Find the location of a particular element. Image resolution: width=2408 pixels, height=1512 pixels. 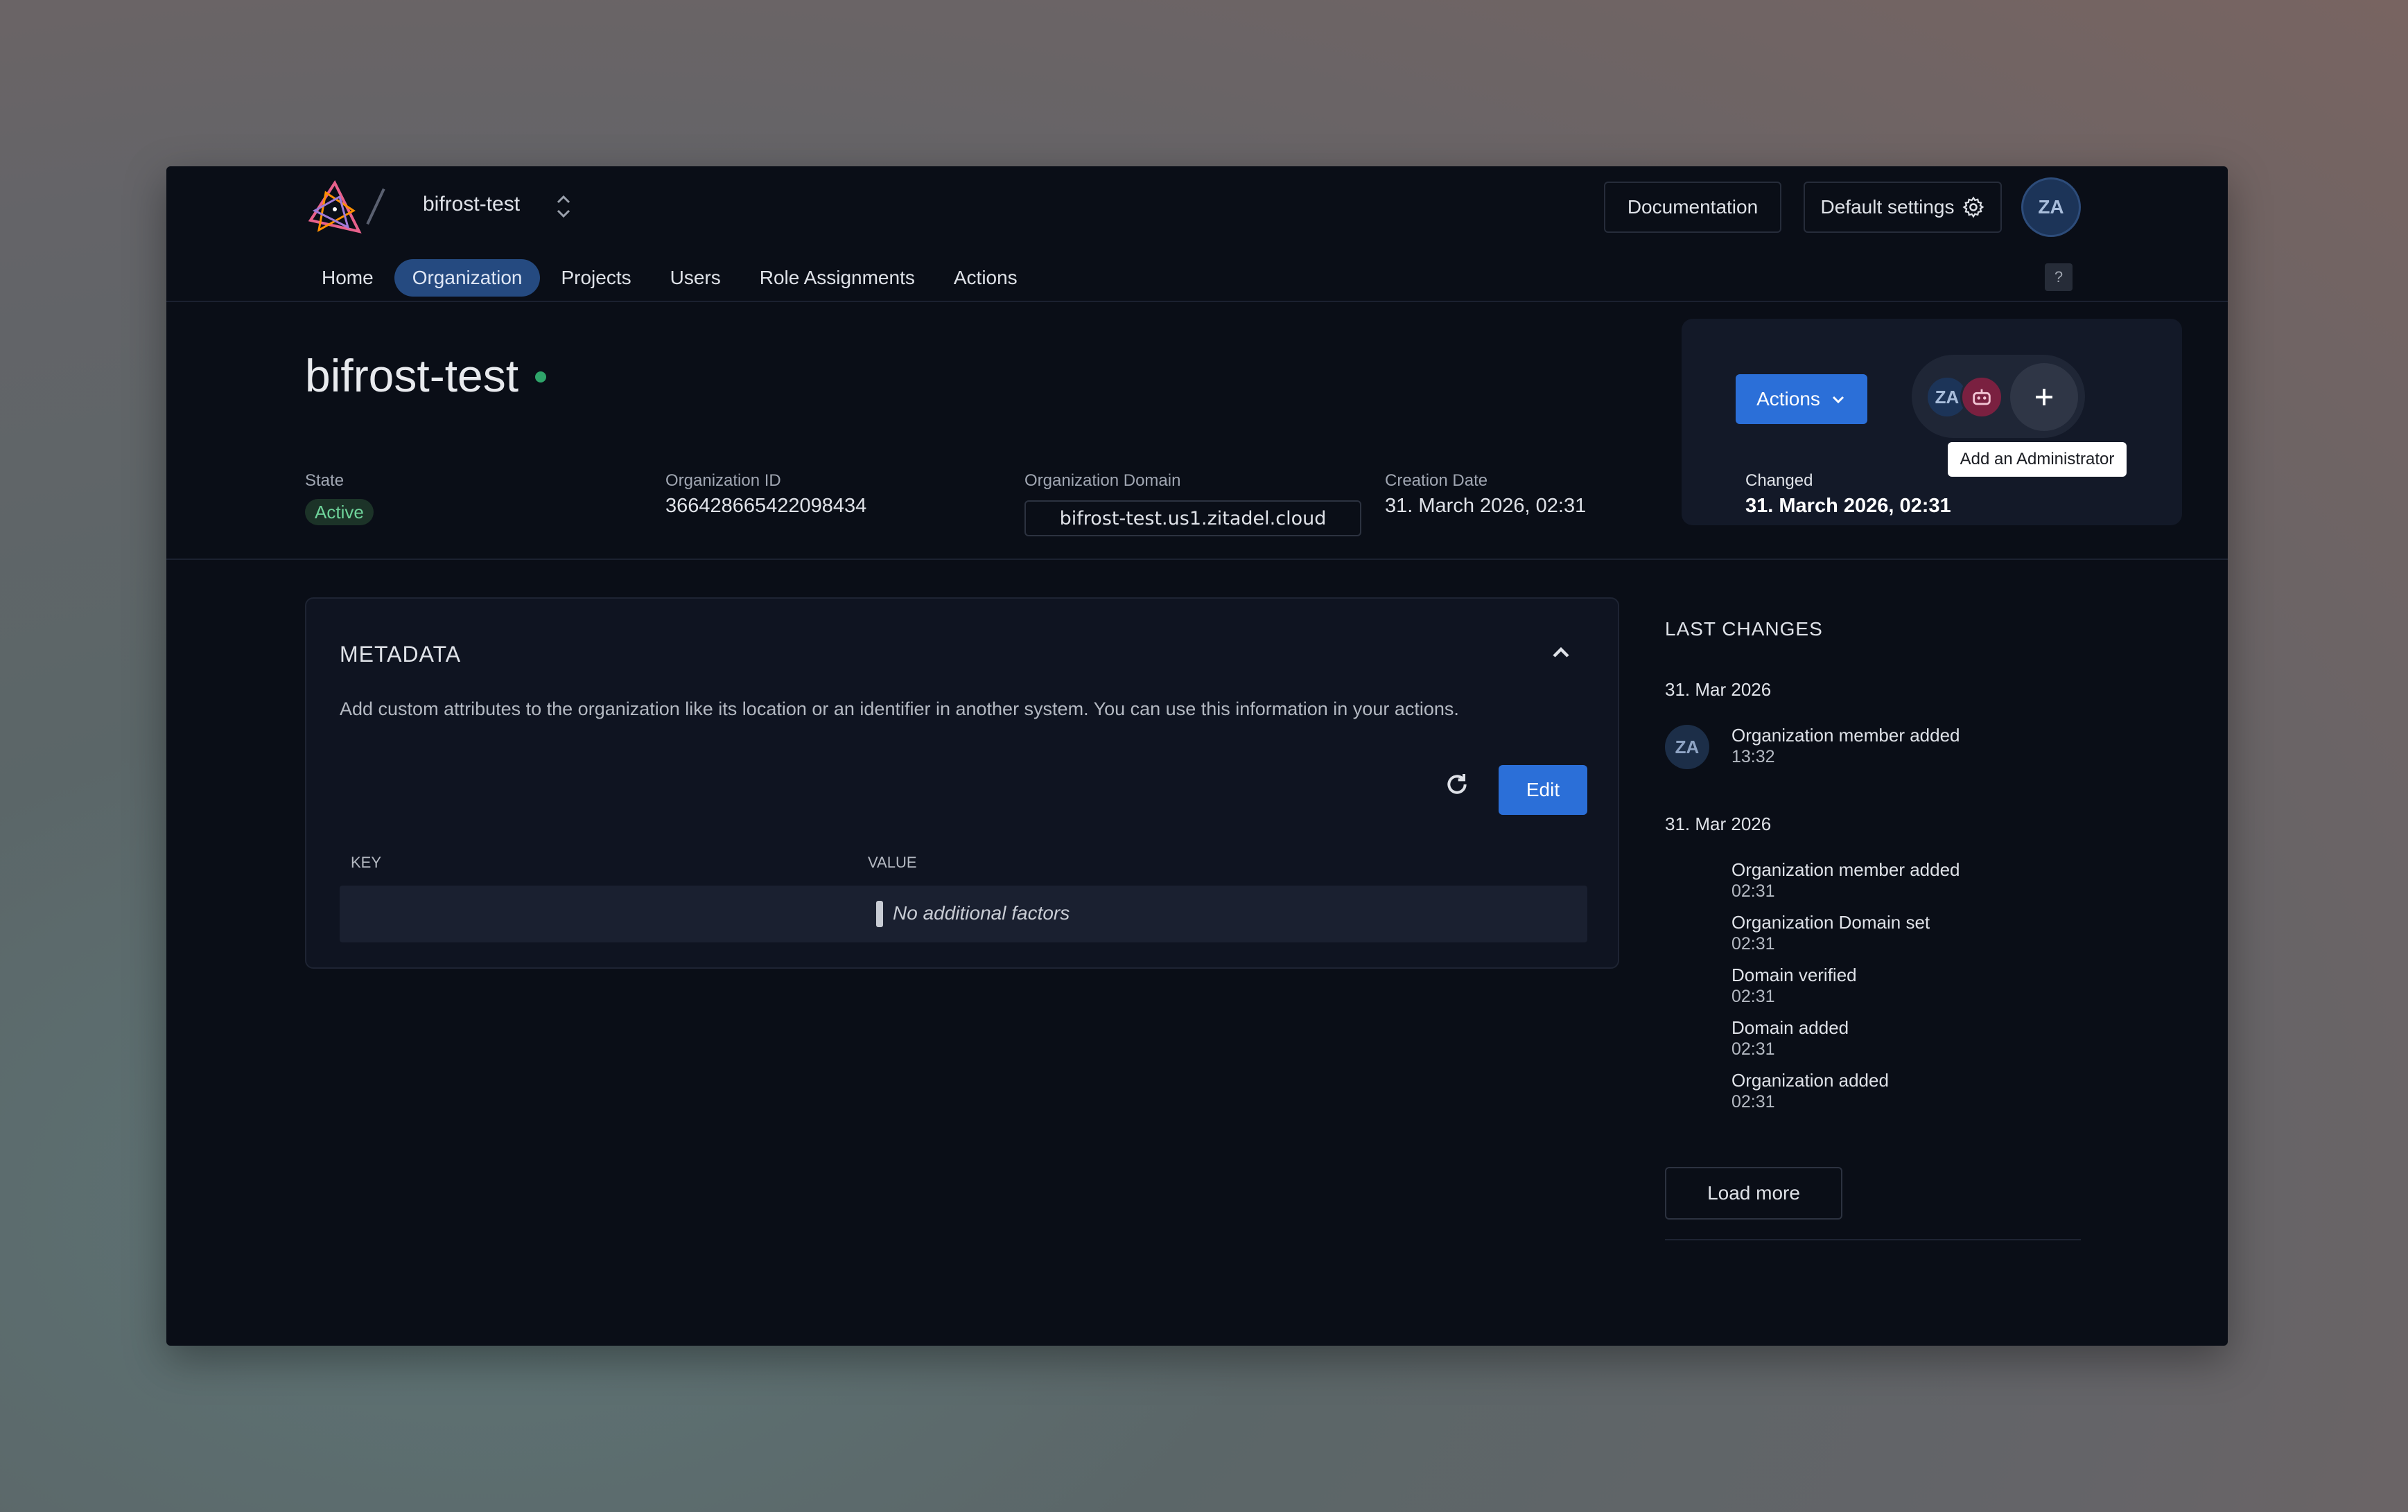

org-switcher-chevron-icon is located at coordinates (563, 206).